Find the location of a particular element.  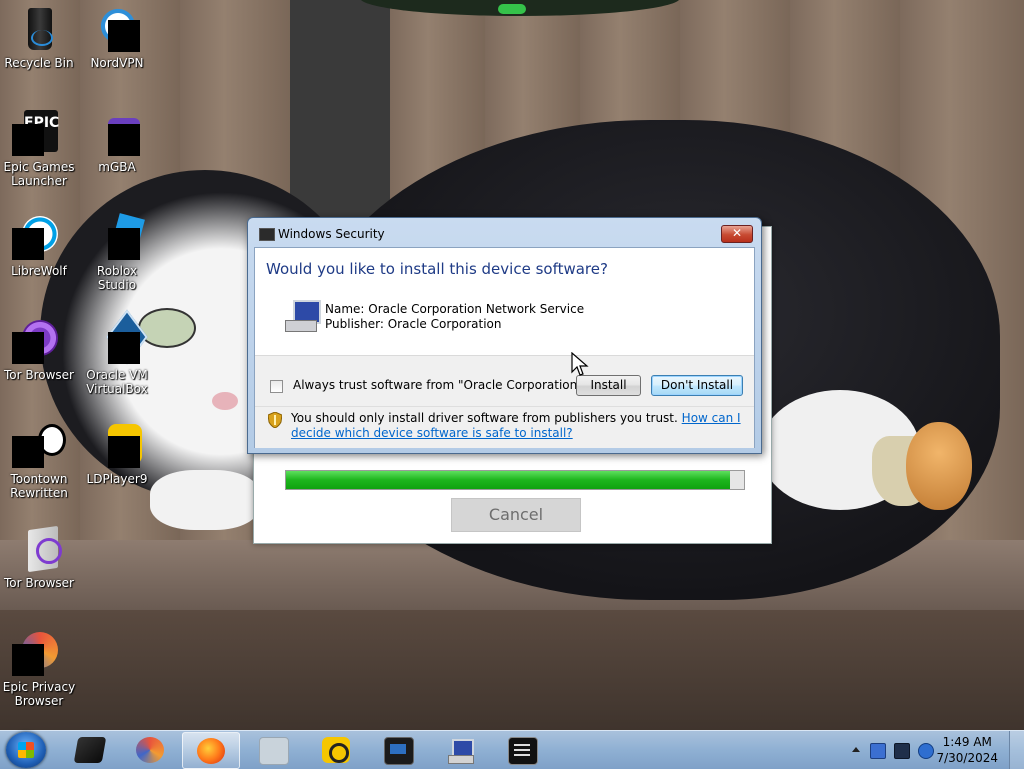

taskbar-item-epic-privacy-browser is located at coordinates (150, 749).